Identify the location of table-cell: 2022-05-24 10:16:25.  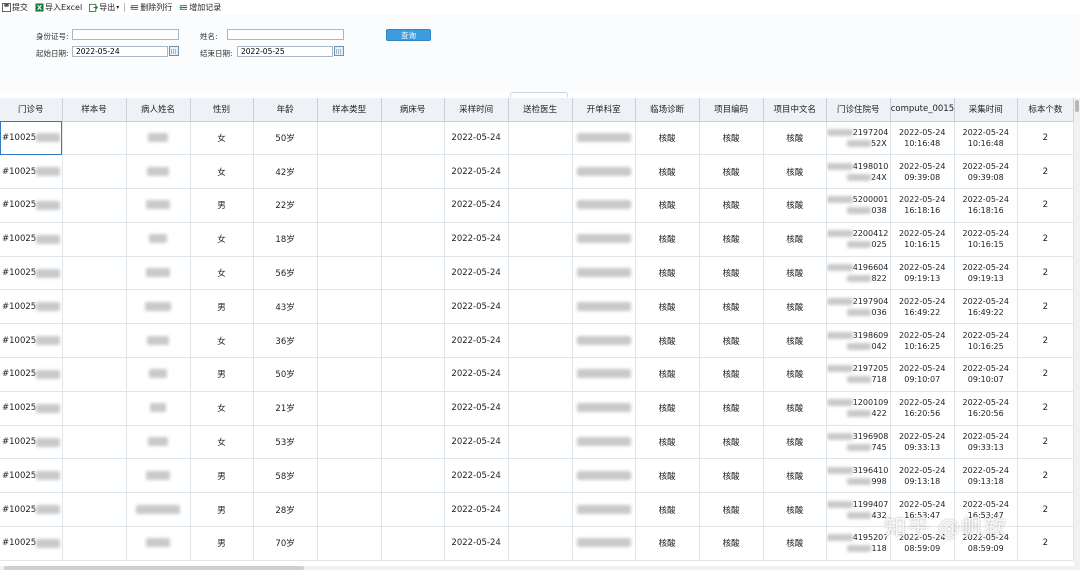
(922, 341).